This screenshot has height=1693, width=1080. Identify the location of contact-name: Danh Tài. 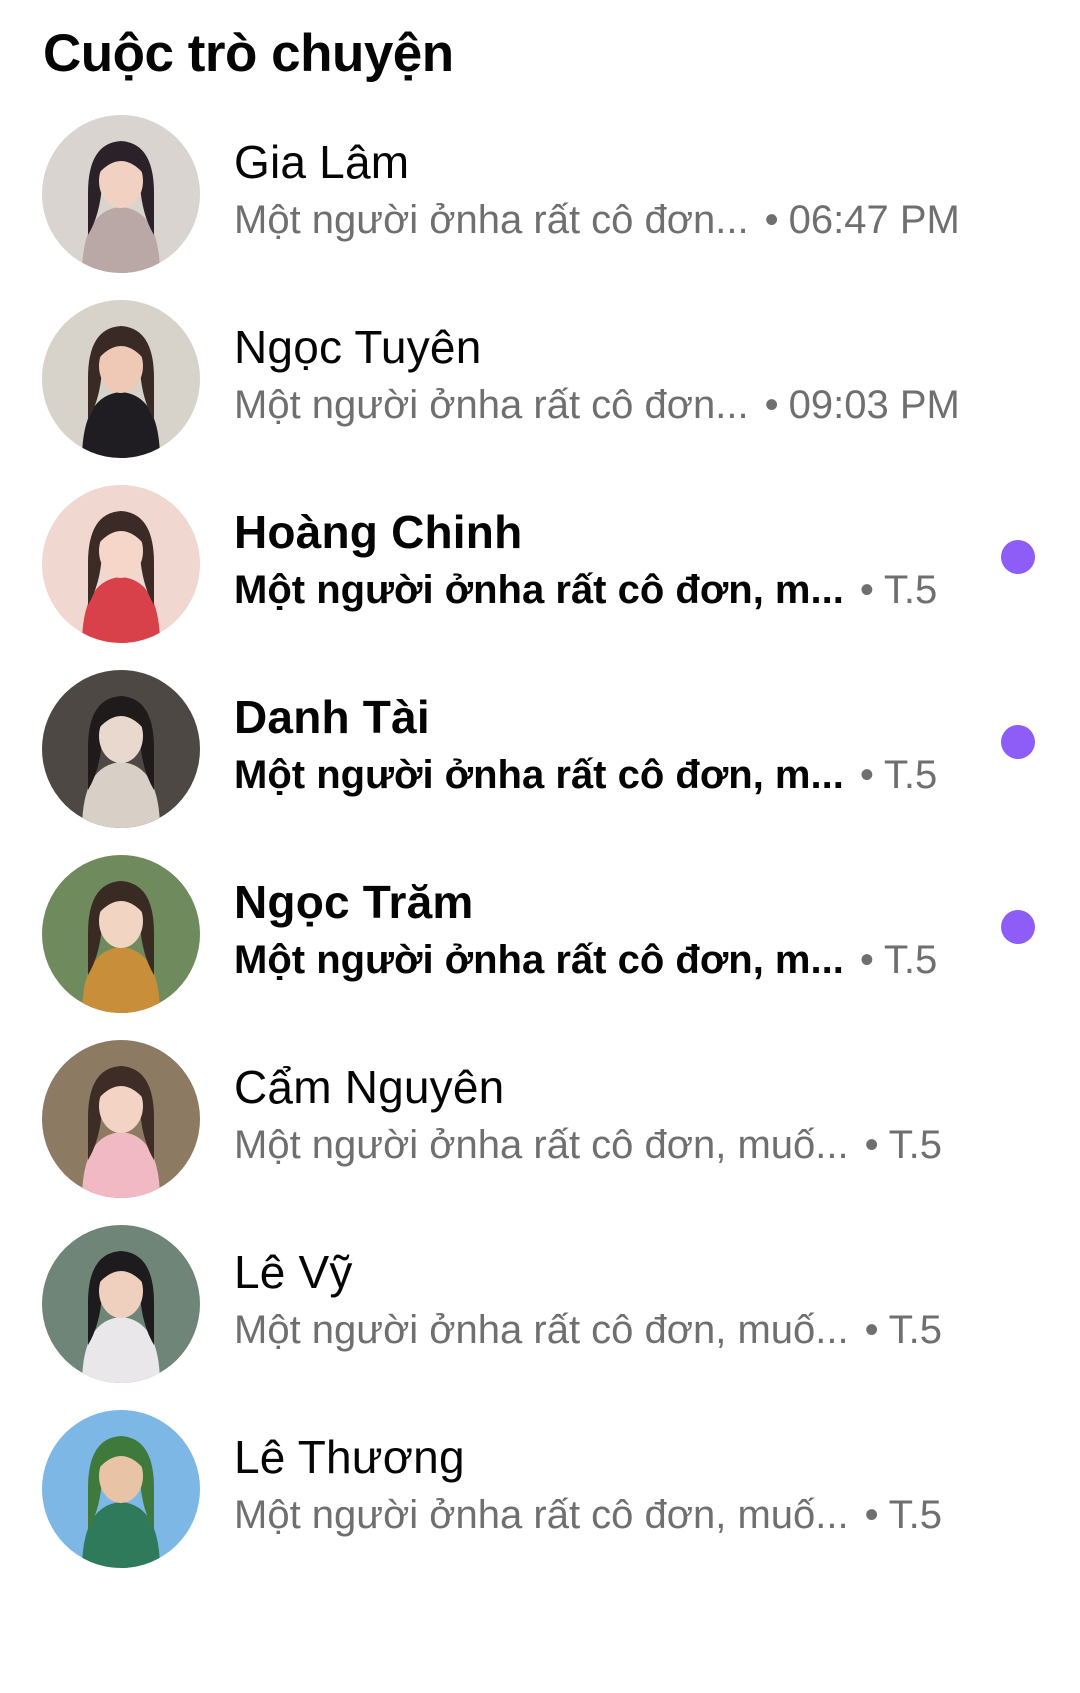
(332, 717).